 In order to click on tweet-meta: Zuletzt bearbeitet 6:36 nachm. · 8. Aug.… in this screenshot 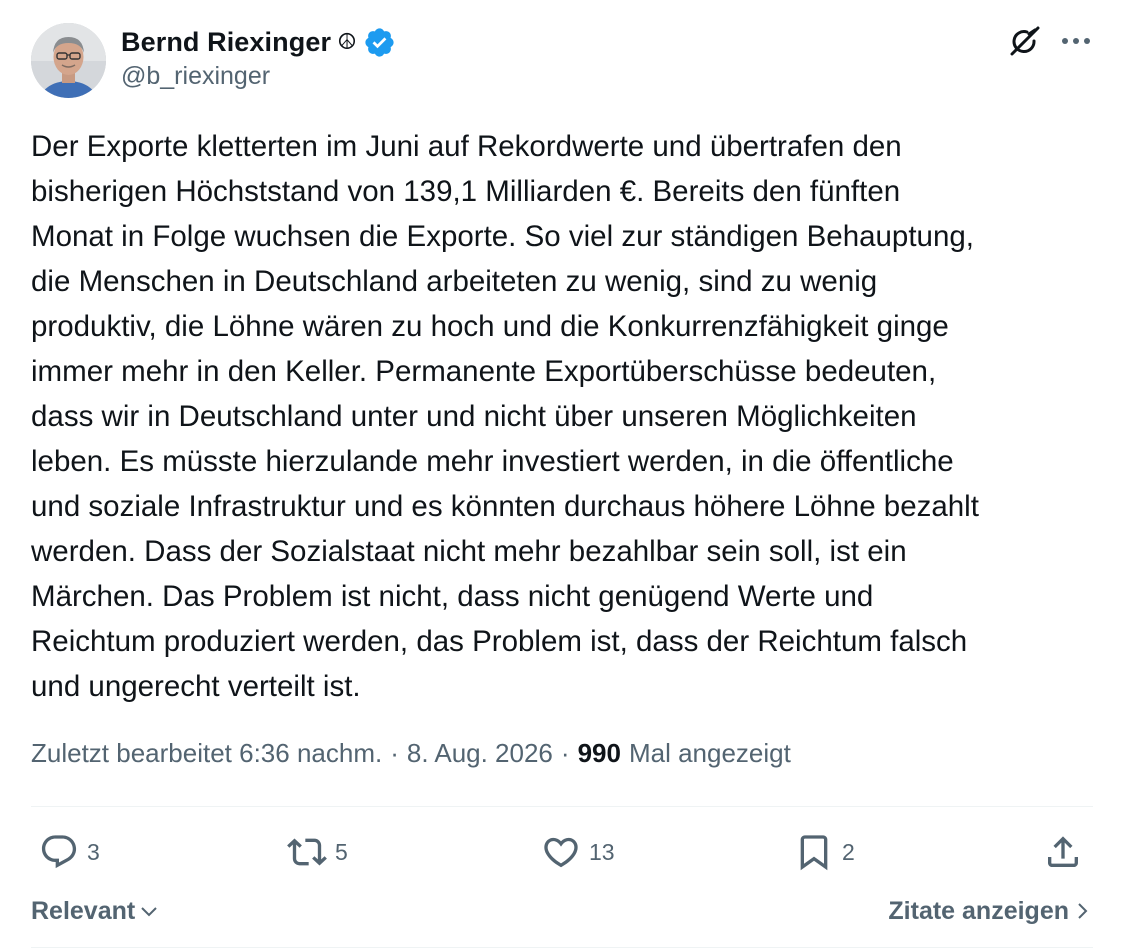, I will do `click(411, 753)`.